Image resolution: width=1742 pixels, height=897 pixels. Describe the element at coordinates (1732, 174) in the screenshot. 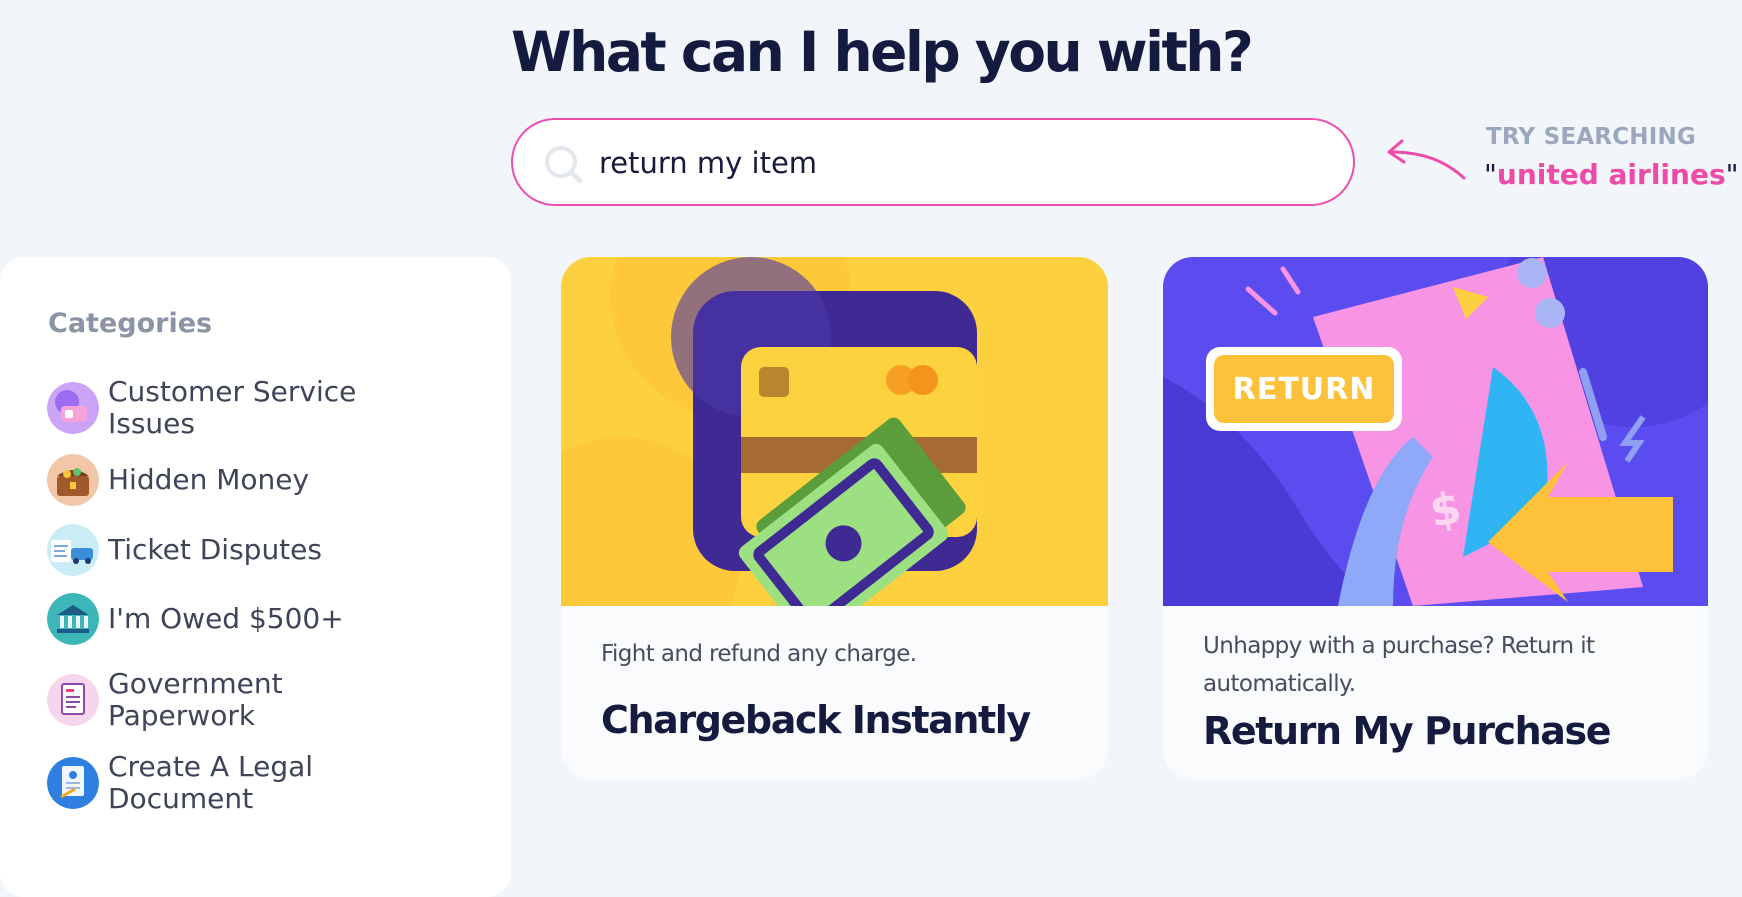

I see `close-quote: "` at that location.